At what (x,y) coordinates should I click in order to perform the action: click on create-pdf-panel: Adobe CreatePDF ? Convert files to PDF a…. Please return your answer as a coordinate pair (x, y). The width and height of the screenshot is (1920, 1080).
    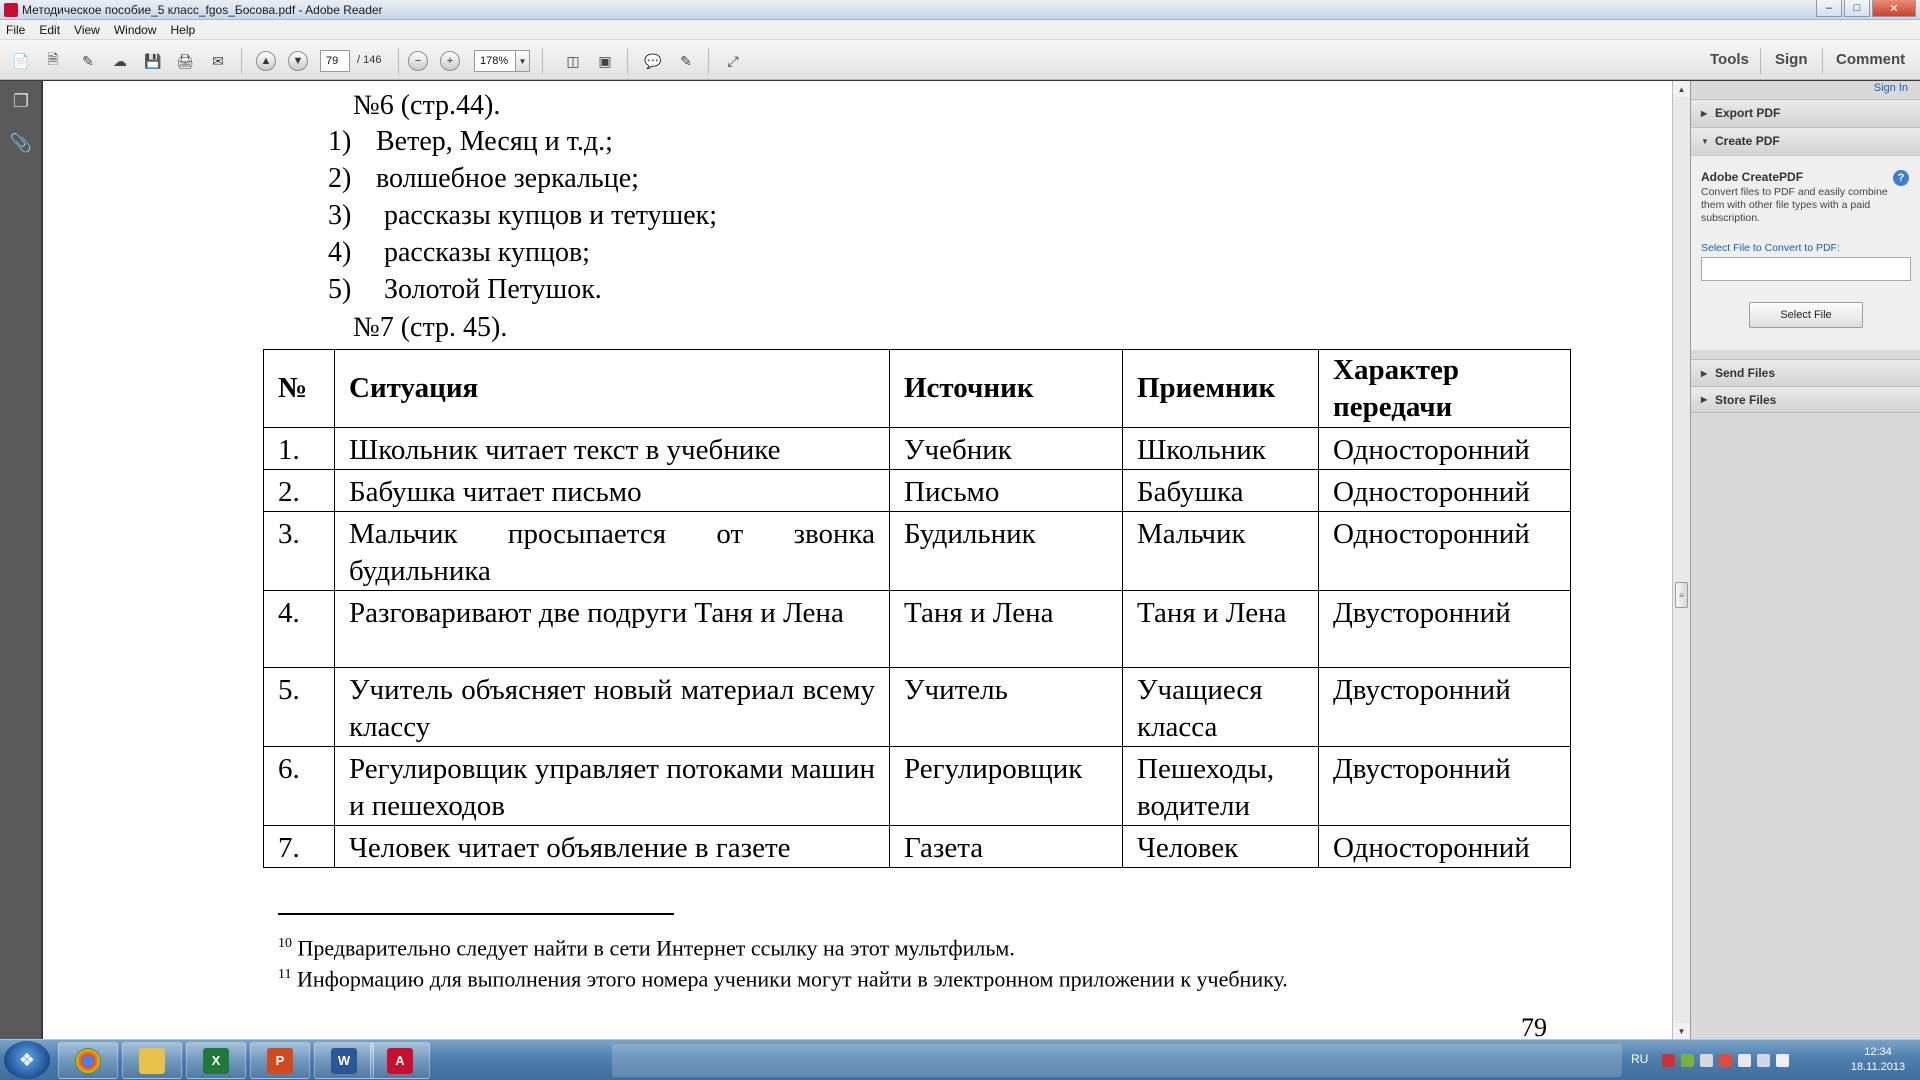
    Looking at the image, I should click on (1805, 252).